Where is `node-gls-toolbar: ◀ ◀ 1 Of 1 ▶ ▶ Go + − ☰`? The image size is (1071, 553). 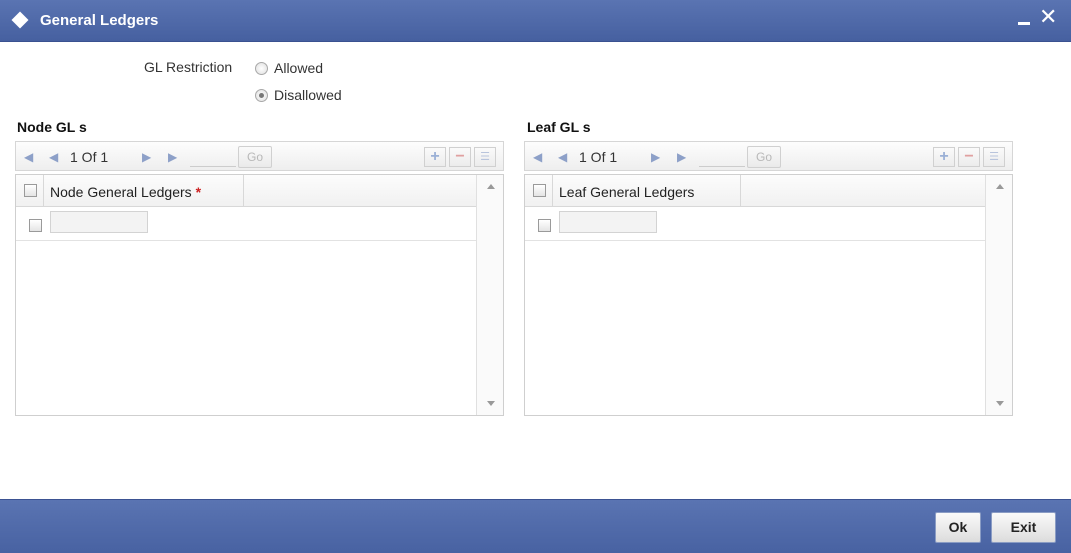 node-gls-toolbar: ◀ ◀ 1 Of 1 ▶ ▶ Go + − ☰ is located at coordinates (259, 156).